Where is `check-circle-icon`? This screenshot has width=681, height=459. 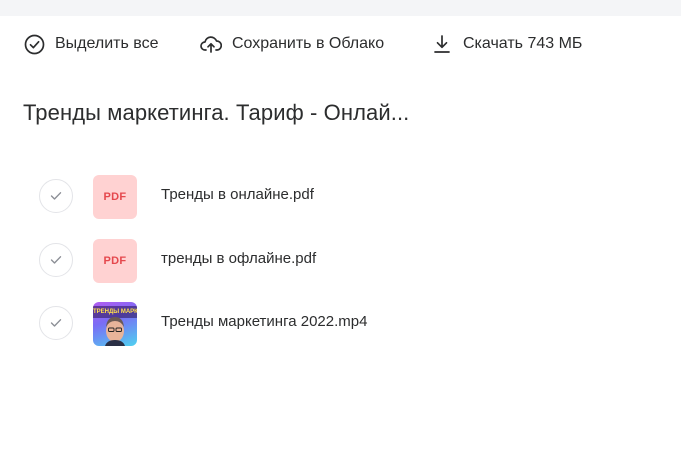
check-circle-icon is located at coordinates (34, 44).